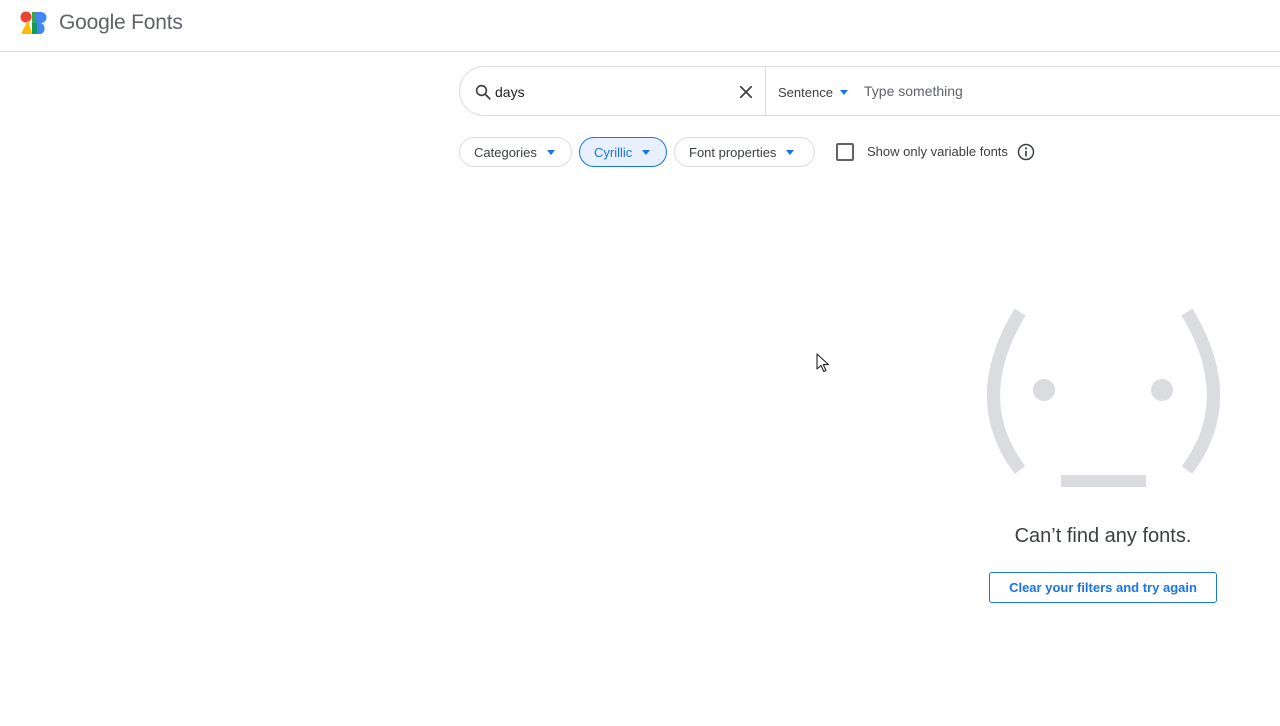 The width and height of the screenshot is (1280, 726). I want to click on close-icon, so click(746, 92).